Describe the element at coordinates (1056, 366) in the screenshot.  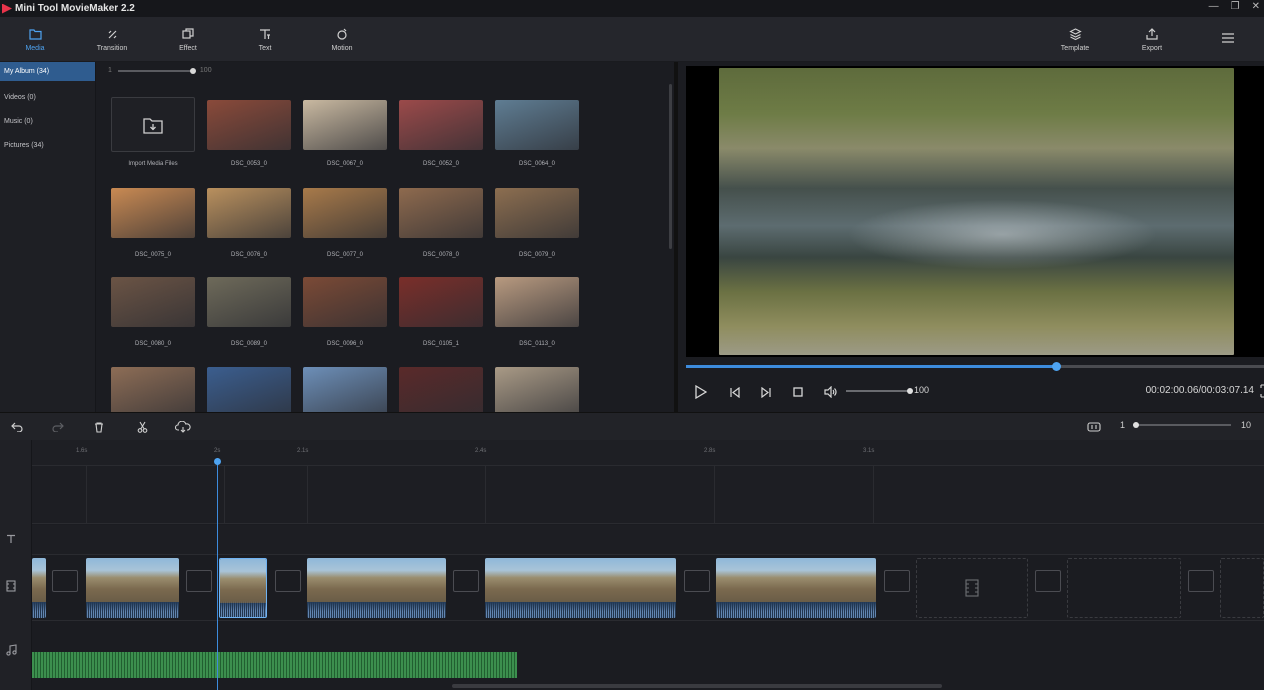
I see `progress-knob` at that location.